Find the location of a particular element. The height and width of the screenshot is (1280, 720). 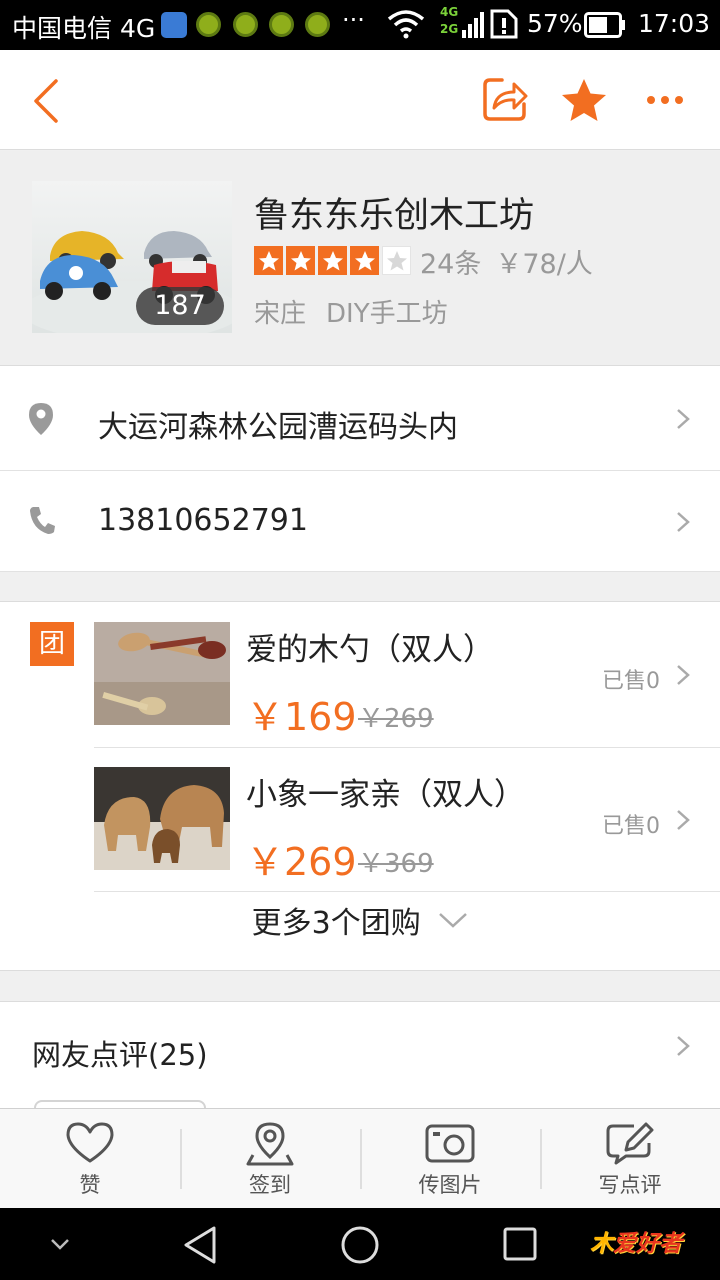

more-deals-label: 更多3个团购 is located at coordinates (336, 923).